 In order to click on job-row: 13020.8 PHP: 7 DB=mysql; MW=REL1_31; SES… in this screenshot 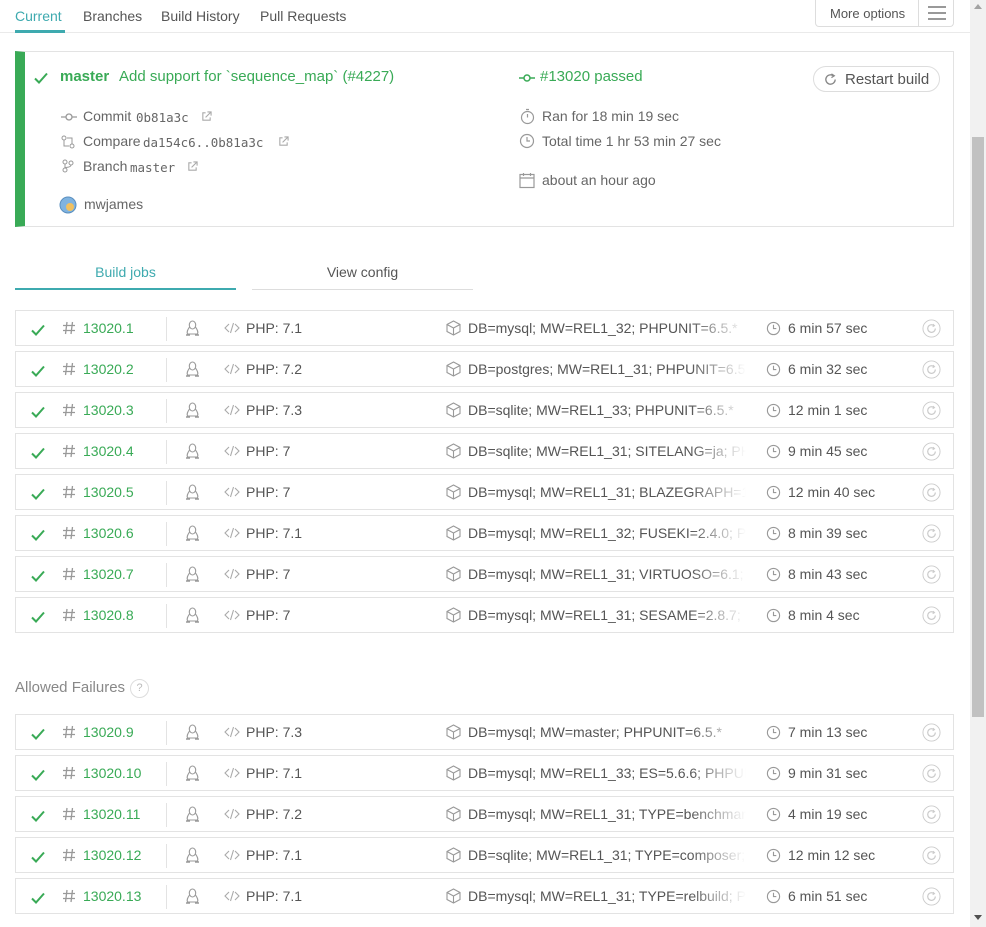, I will do `click(484, 615)`.